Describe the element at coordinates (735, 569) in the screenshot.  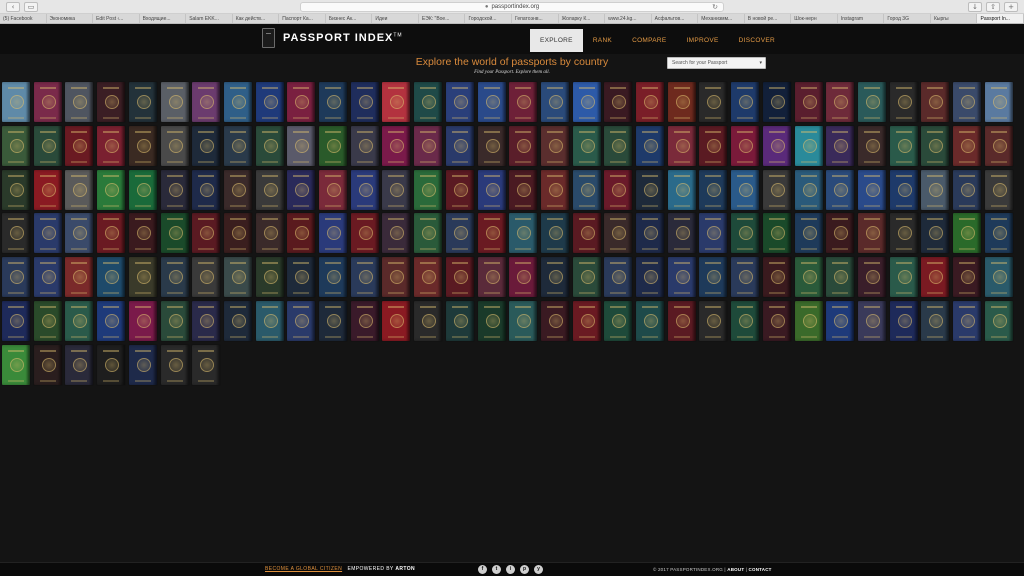
I see `about-link: ABOUT` at that location.